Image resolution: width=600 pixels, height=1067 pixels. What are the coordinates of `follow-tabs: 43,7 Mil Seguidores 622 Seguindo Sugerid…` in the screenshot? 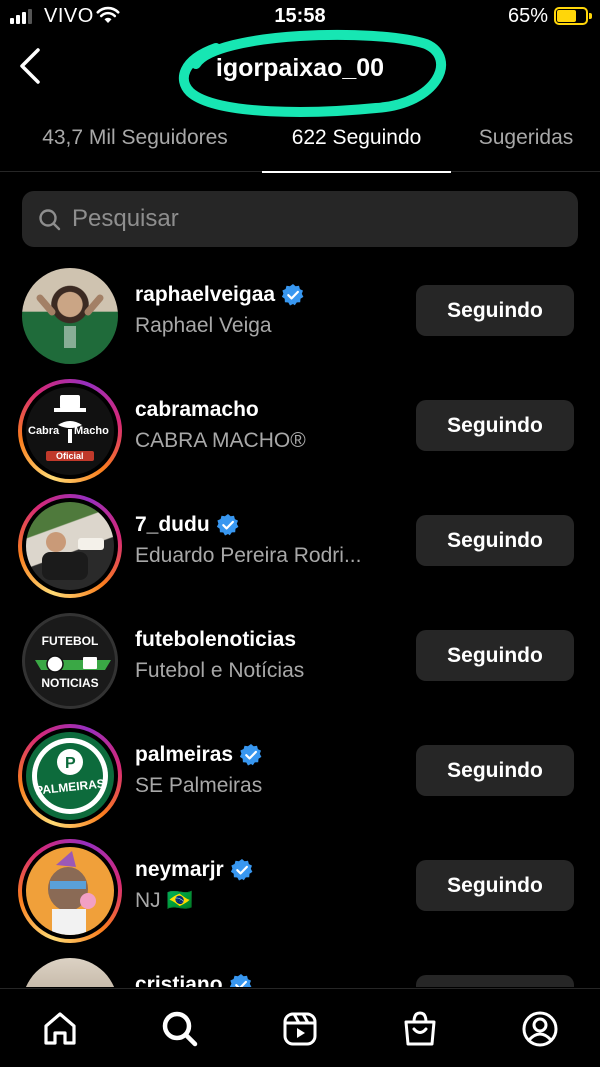 It's located at (300, 145).